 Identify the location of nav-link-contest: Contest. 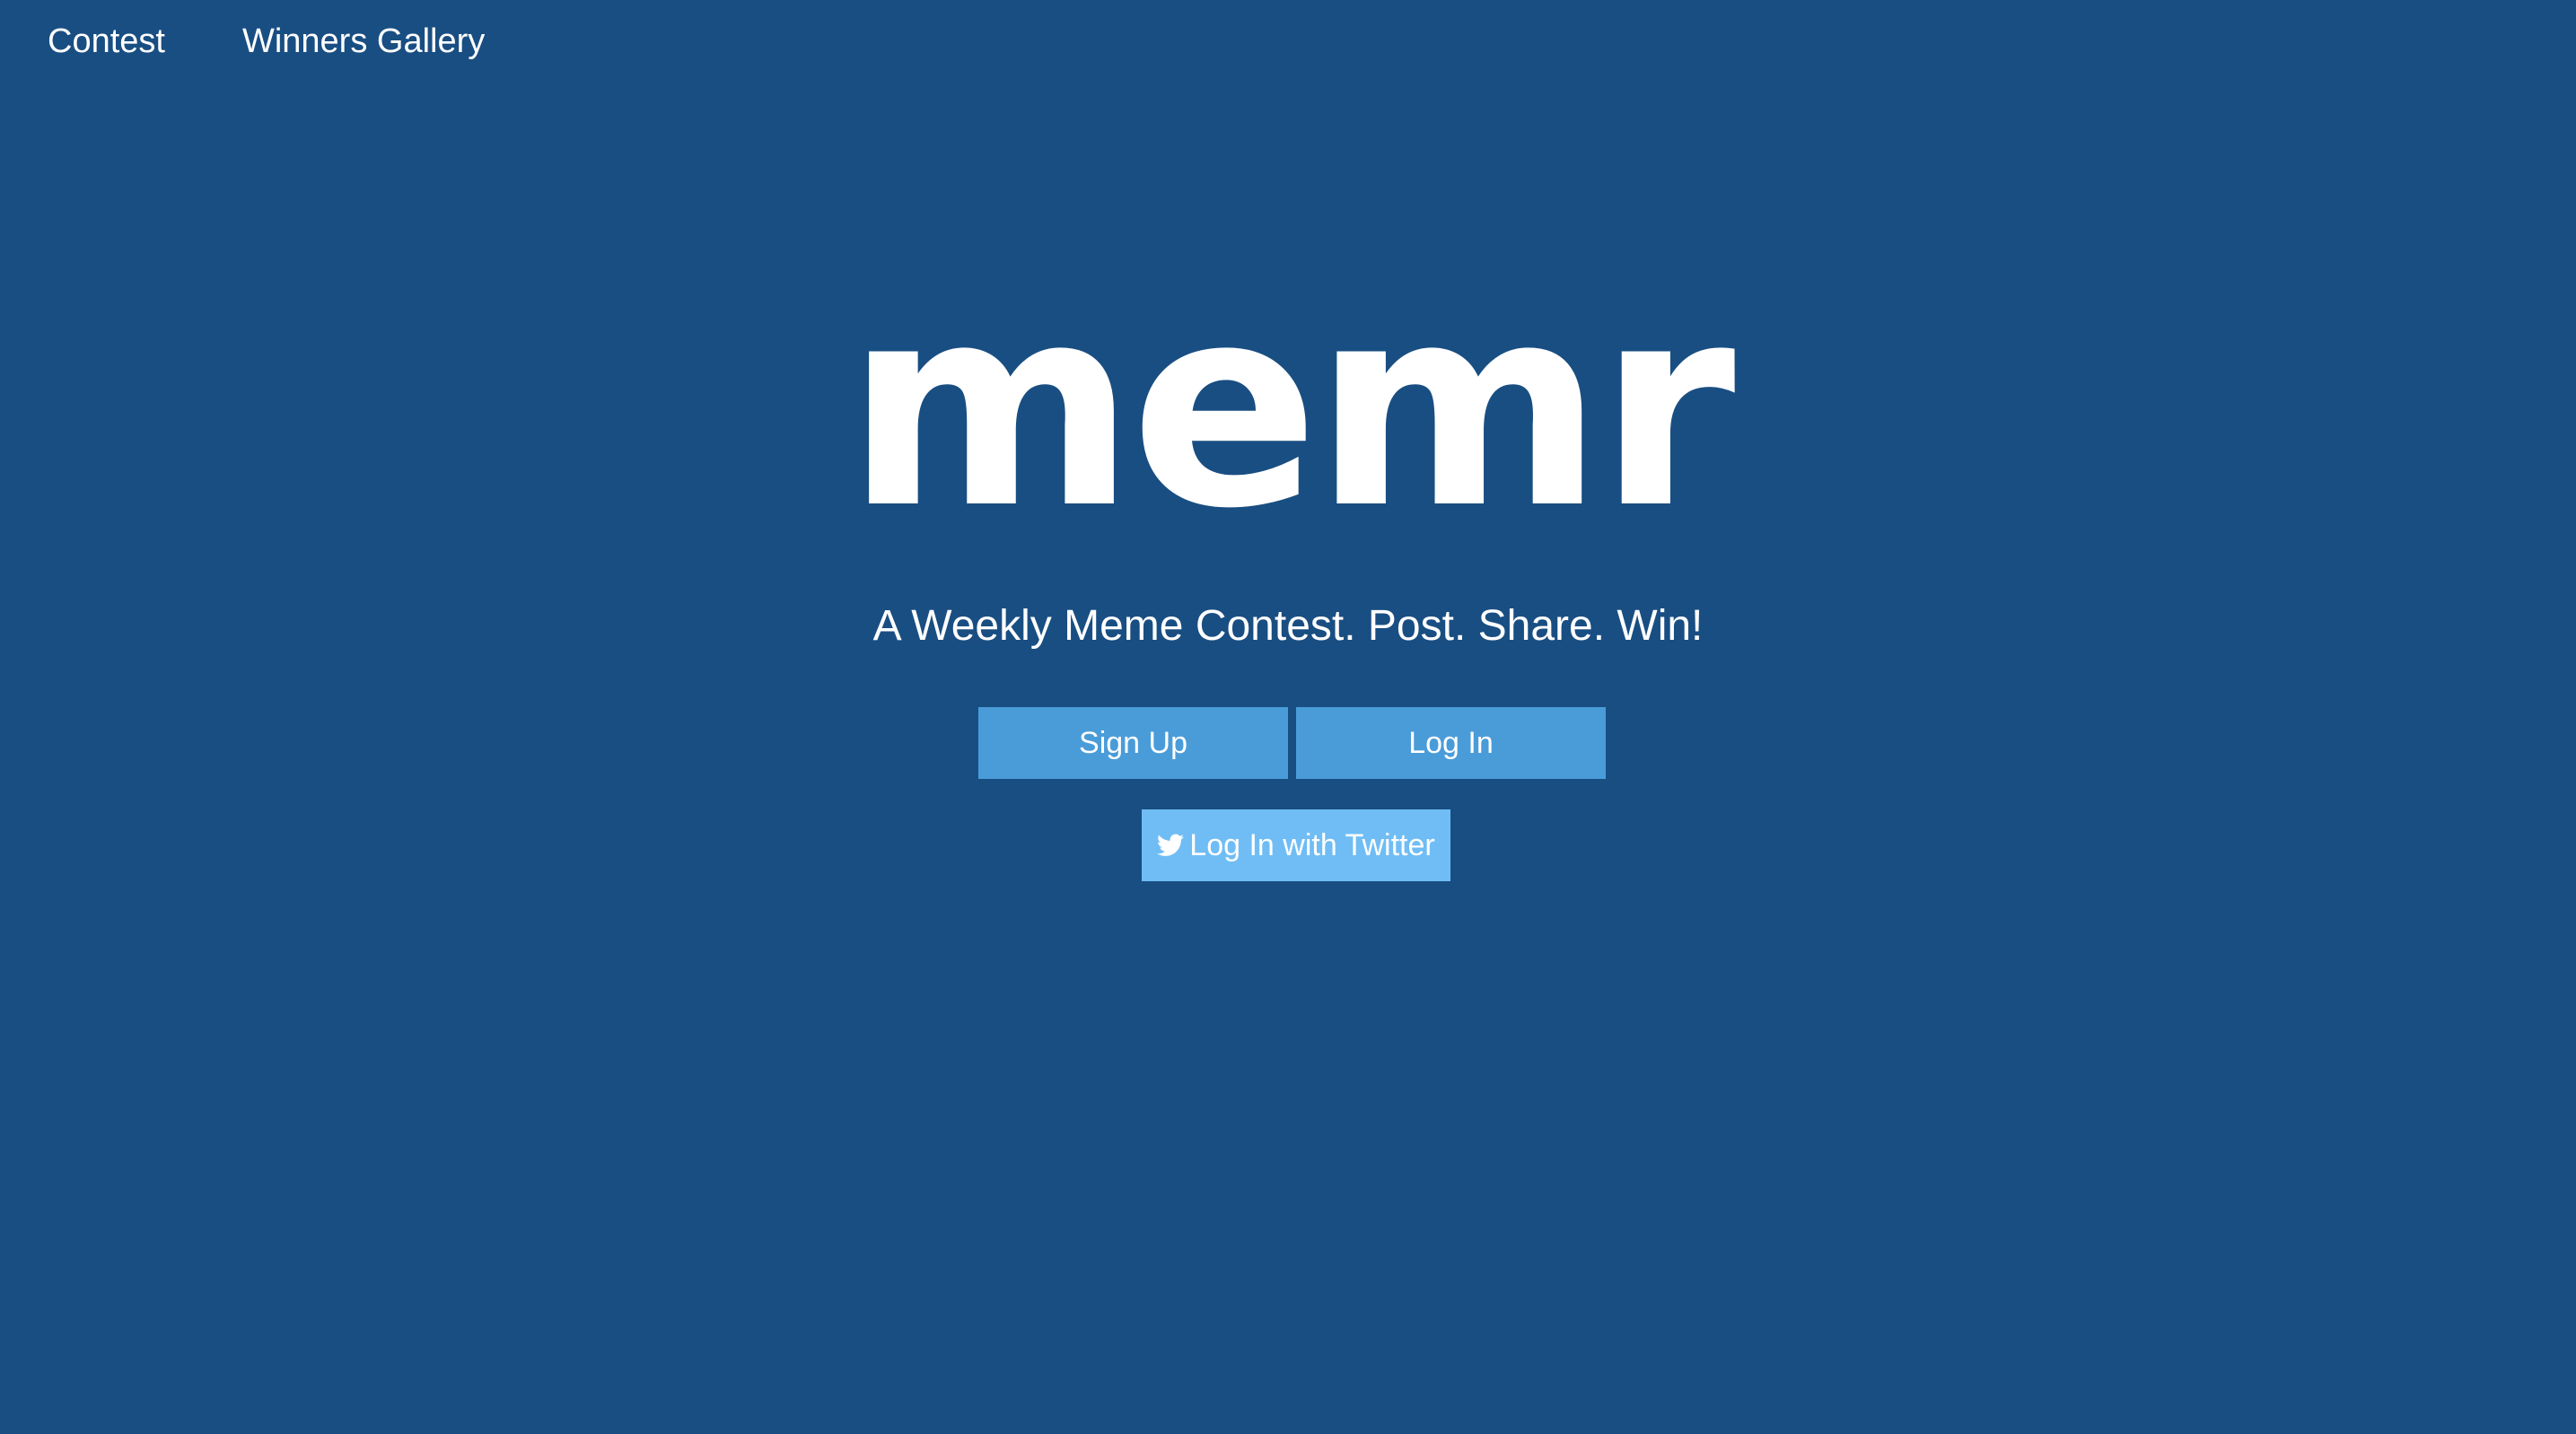
(106, 41).